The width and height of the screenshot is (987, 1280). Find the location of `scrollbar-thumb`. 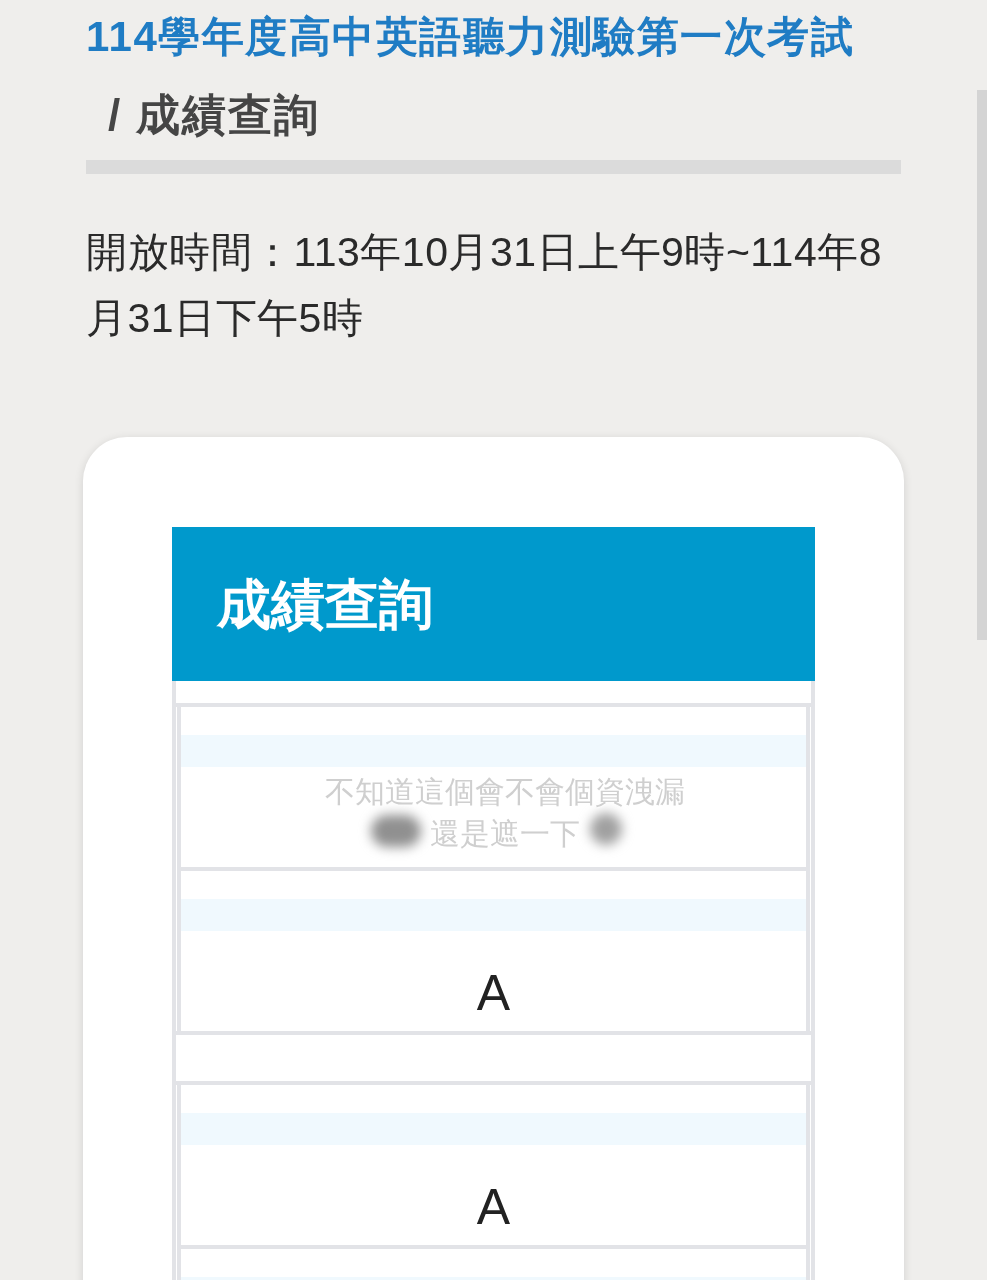

scrollbar-thumb is located at coordinates (982, 365).